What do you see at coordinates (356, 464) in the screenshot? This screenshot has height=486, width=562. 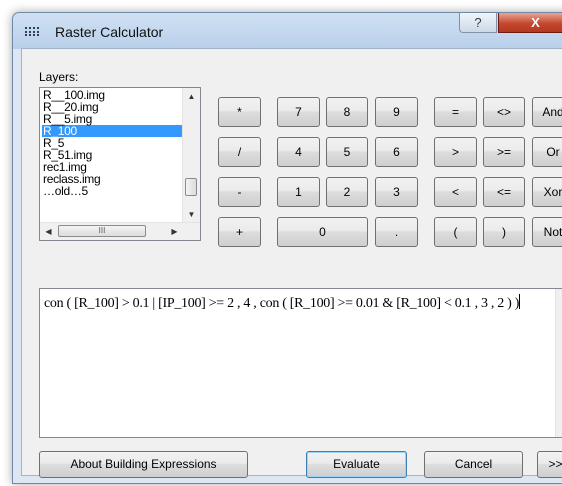 I see `evaluate-button: Evaluate` at bounding box center [356, 464].